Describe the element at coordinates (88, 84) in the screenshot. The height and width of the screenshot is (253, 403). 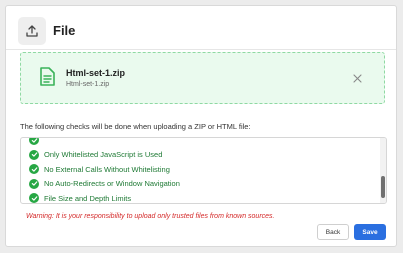
I see `file-subname: Html-set-1.zip` at that location.